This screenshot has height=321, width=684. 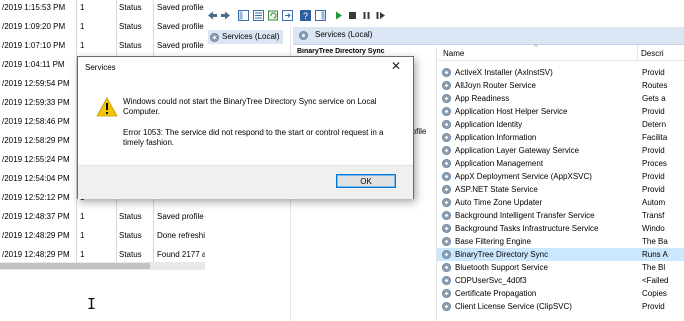 What do you see at coordinates (102, 9) in the screenshot?
I see `log-row: /2019 1:15:53 PM 1 Status Saved profile` at bounding box center [102, 9].